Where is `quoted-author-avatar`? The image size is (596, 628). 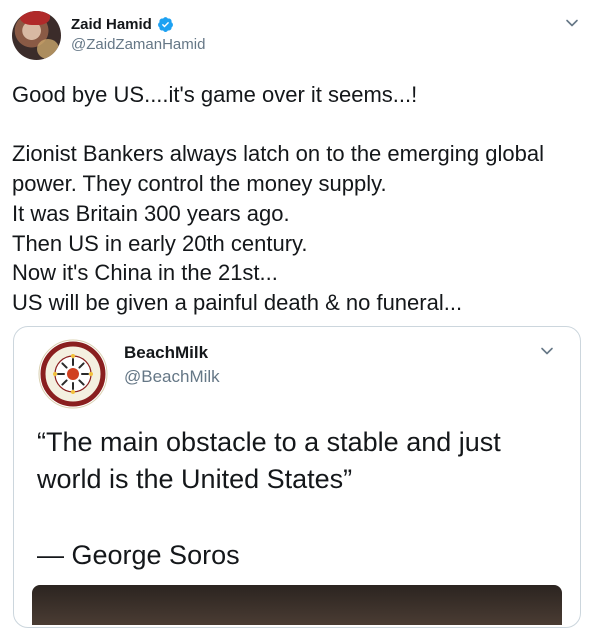
quoted-author-avatar is located at coordinates (73, 374).